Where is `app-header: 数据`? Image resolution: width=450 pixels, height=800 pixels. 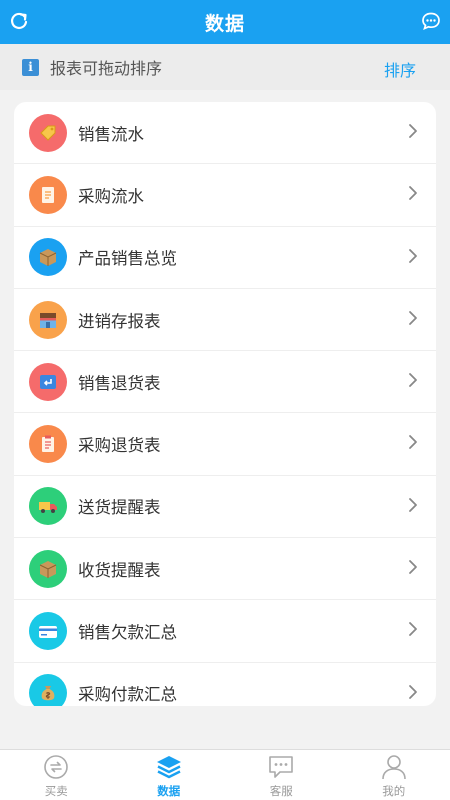
app-header: 数据 is located at coordinates (225, 22).